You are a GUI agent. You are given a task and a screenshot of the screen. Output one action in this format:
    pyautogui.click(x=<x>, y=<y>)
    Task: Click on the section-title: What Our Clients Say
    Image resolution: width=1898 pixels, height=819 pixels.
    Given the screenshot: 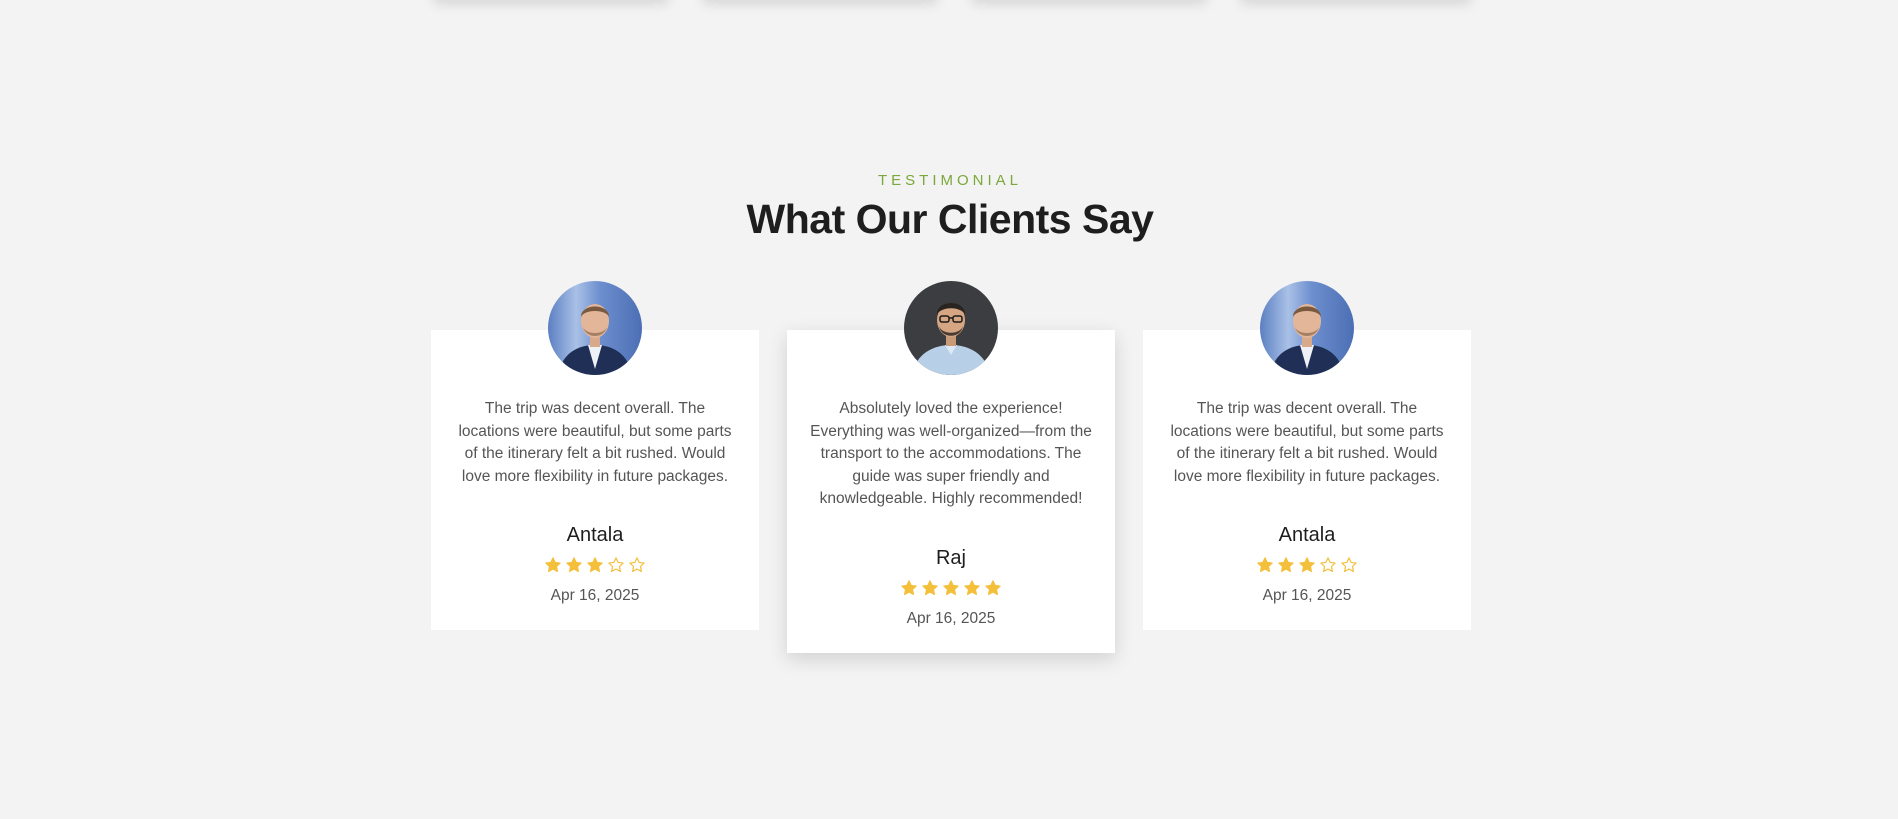 What is the action you would take?
    pyautogui.click(x=950, y=219)
    